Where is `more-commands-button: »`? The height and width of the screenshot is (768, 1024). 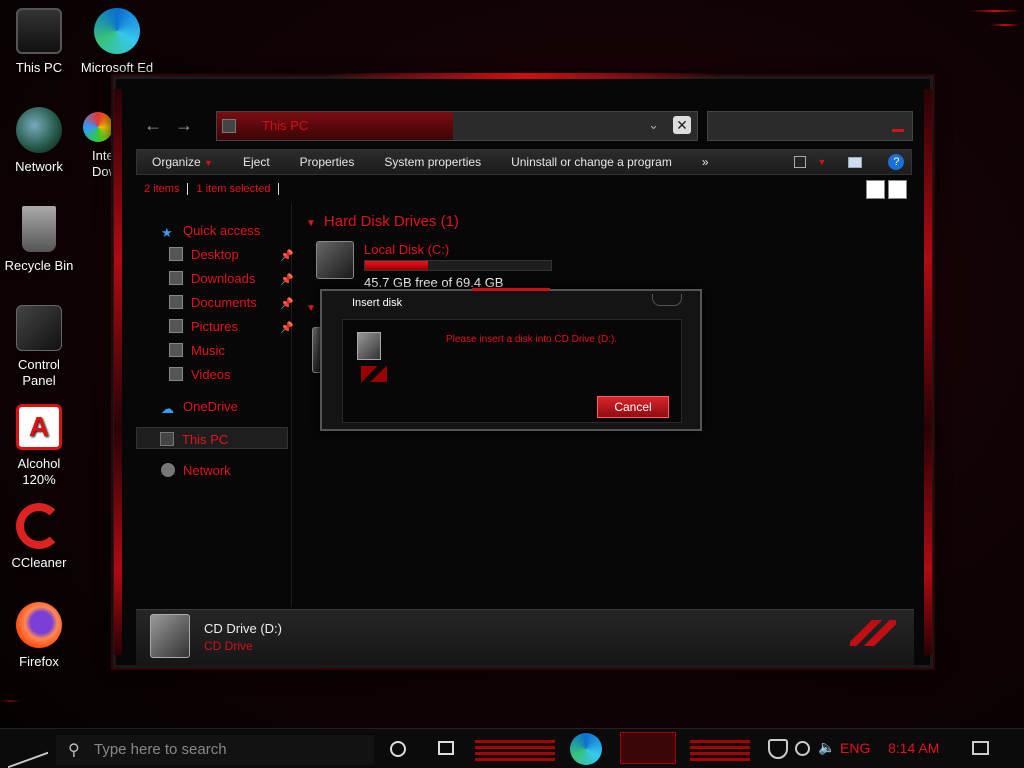 more-commands-button: » is located at coordinates (705, 162).